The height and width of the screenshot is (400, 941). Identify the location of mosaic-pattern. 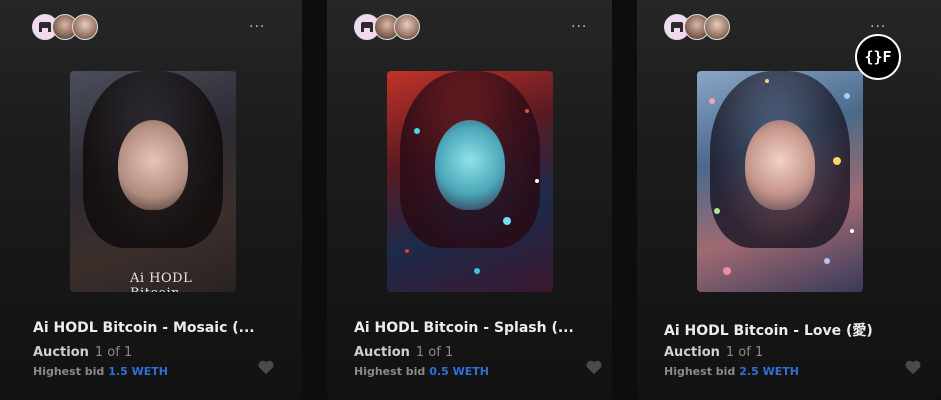
(781, 177).